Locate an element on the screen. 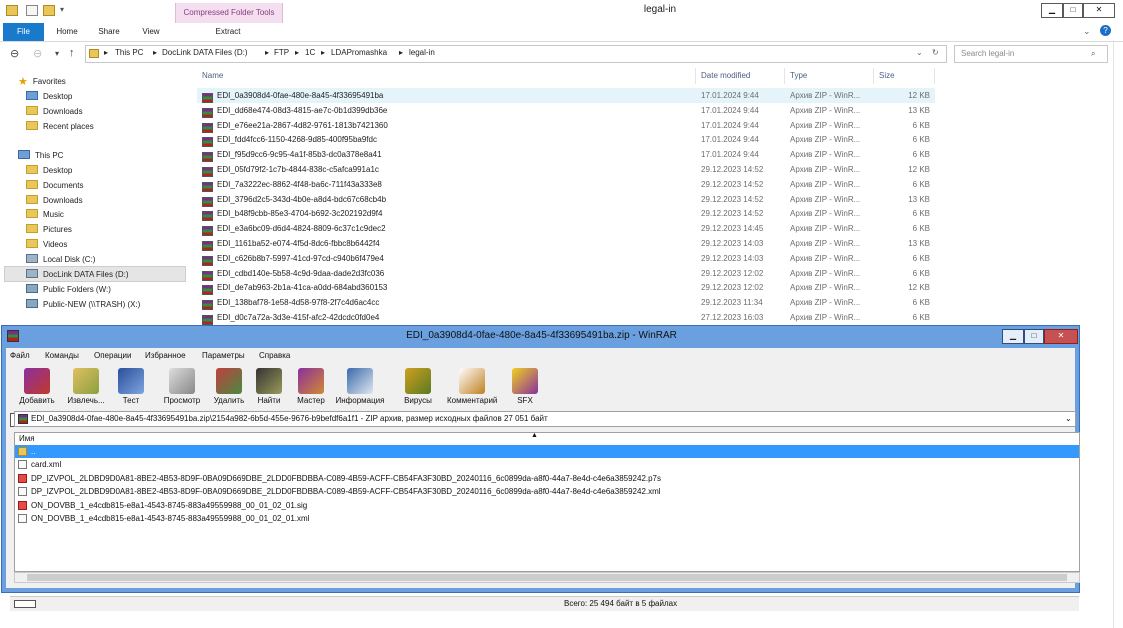 The height and width of the screenshot is (628, 1123). close-button: ✕ is located at coordinates (1099, 10).